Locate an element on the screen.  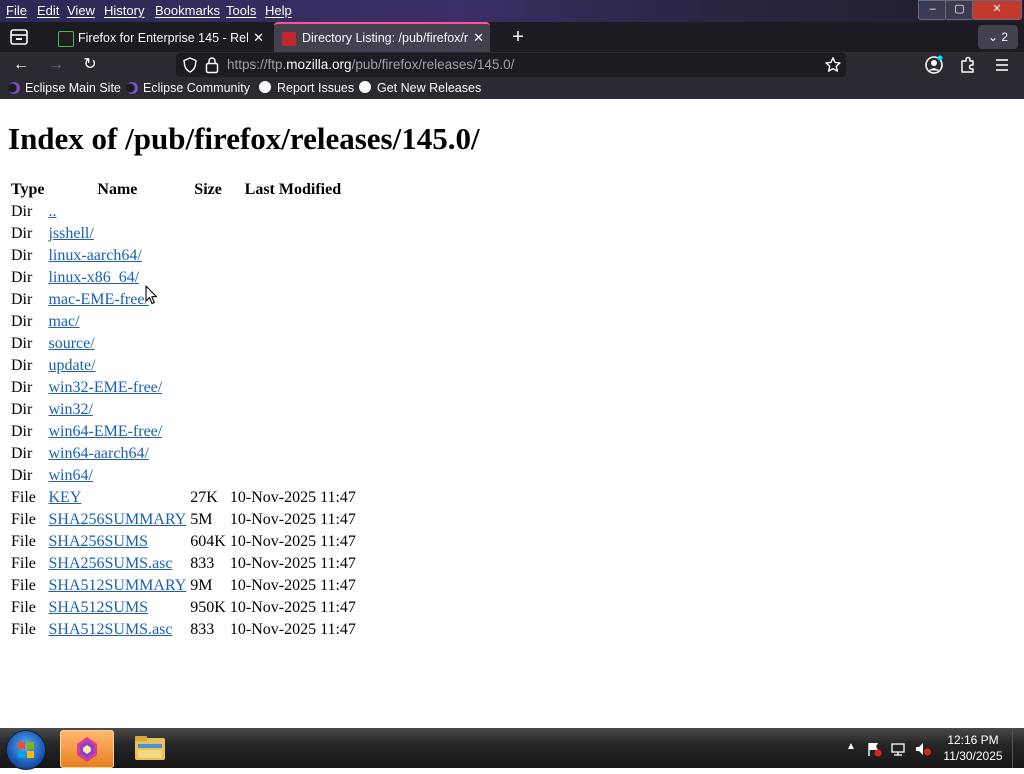
tab-firefox-enterprise: Firefox for Enterprise 145 - Relea ✕ is located at coordinates (160, 38).